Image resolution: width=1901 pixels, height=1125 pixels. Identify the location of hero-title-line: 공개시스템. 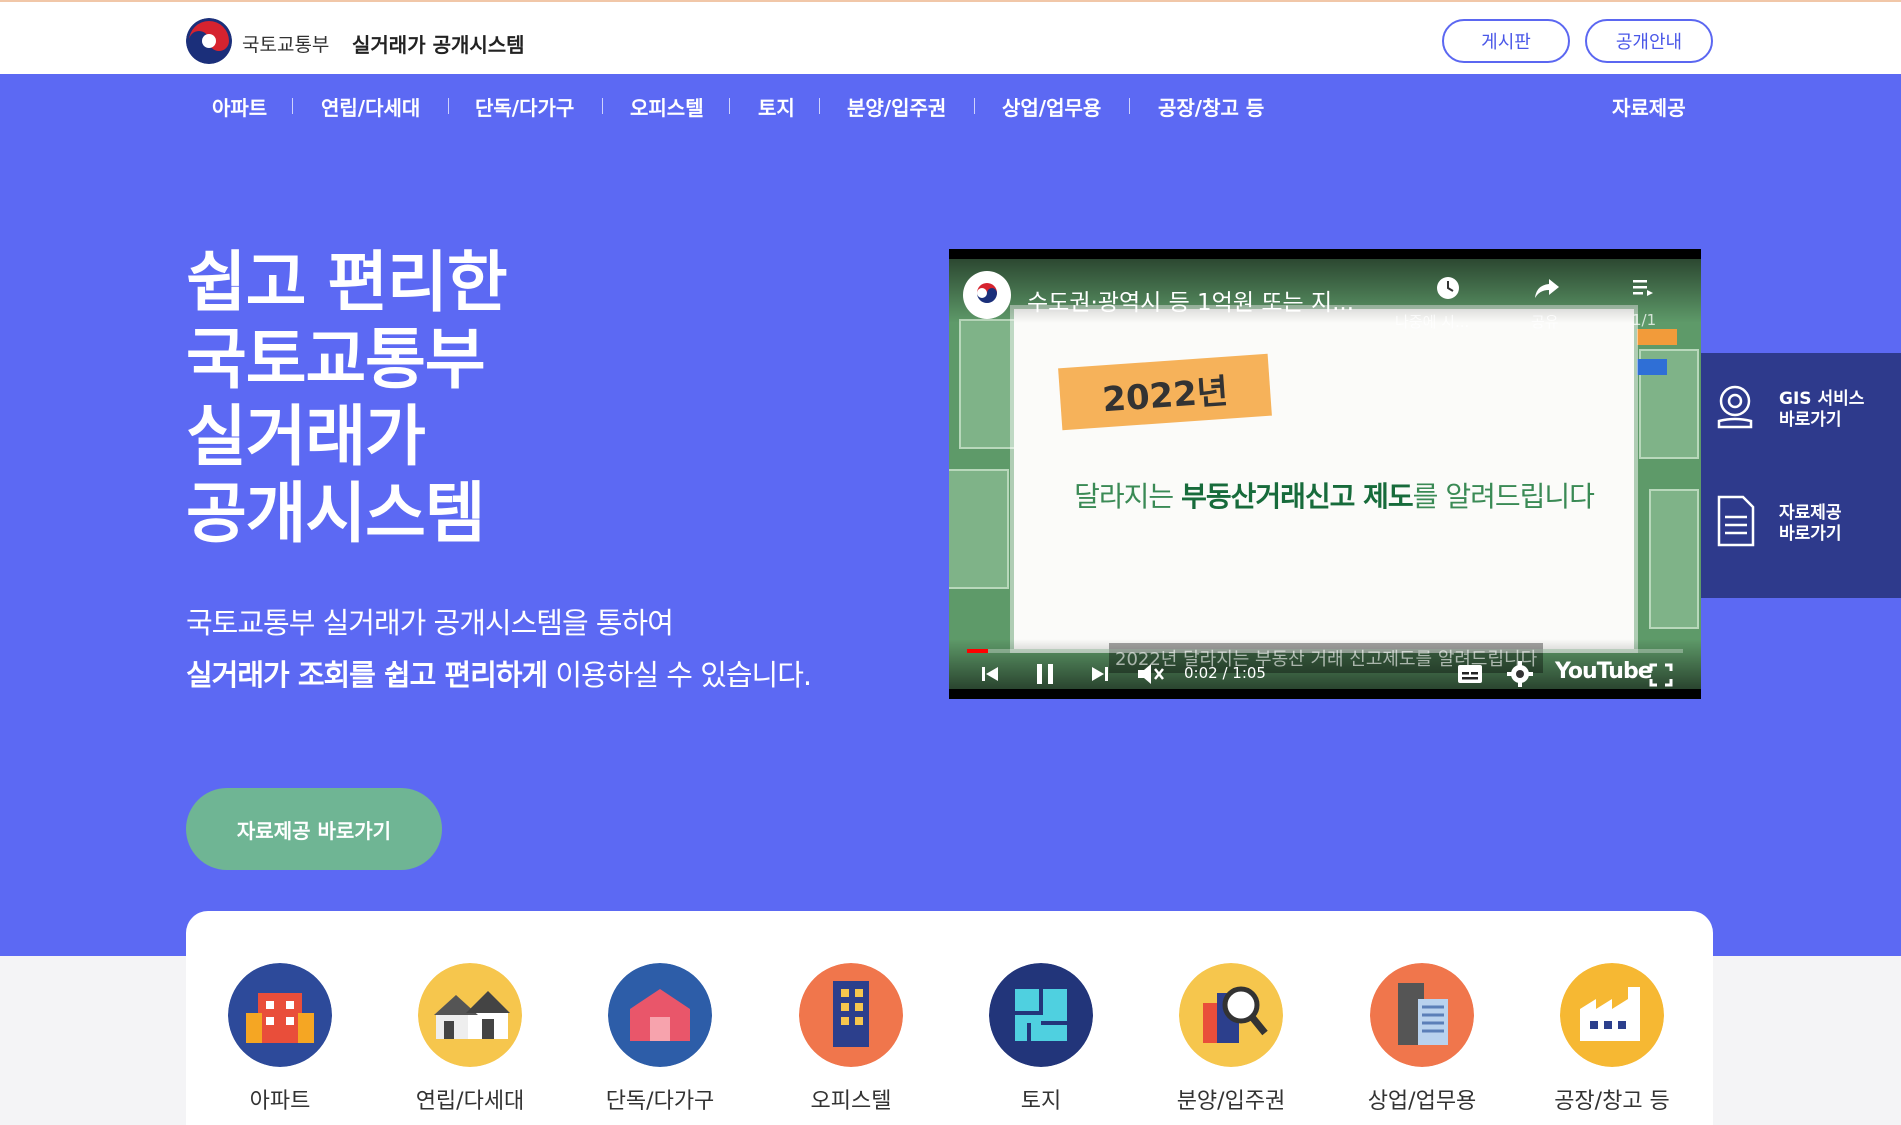
(336, 513).